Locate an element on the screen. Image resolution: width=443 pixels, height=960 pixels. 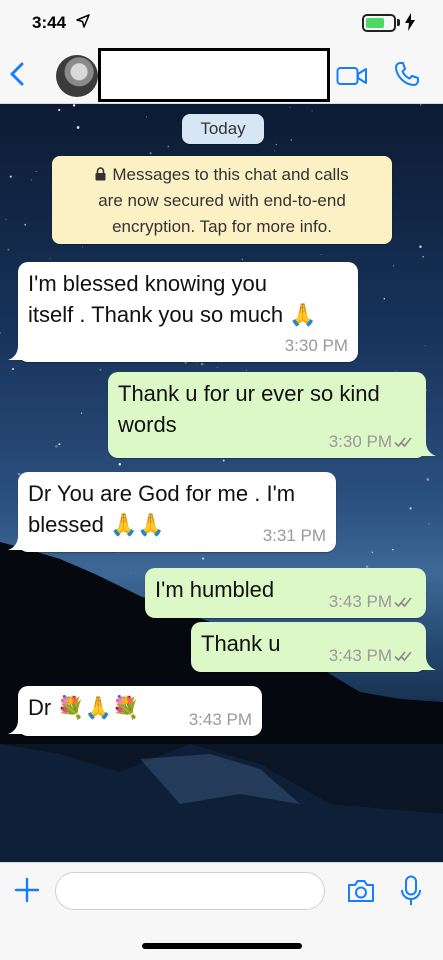
message-text: Dr You are God for me . I'm is located at coordinates (162, 493).